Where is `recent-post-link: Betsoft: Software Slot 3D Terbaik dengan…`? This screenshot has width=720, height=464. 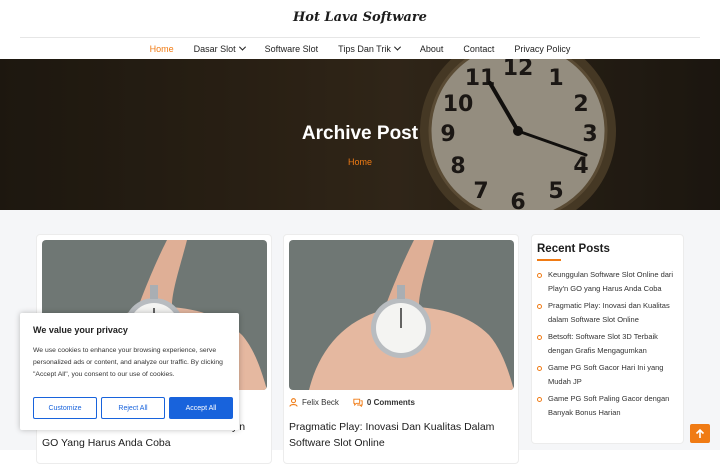 recent-post-link: Betsoft: Software Slot 3D Terbaik dengan… is located at coordinates (607, 344).